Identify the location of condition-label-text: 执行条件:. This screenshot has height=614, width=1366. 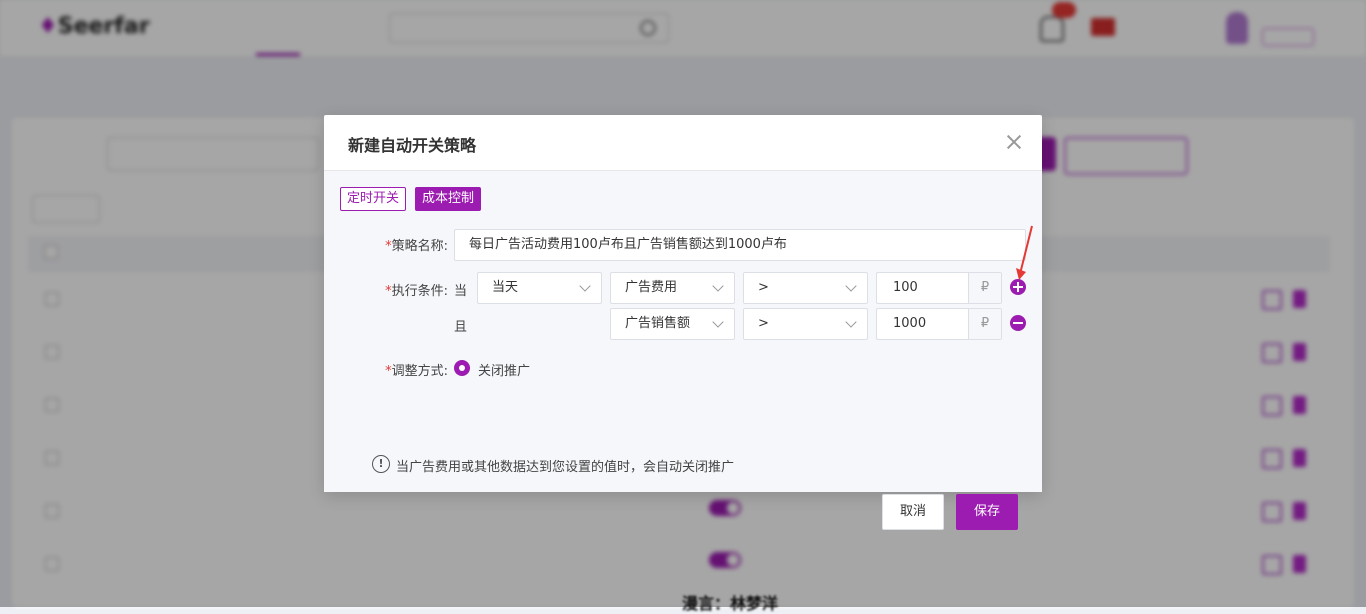
(419, 291).